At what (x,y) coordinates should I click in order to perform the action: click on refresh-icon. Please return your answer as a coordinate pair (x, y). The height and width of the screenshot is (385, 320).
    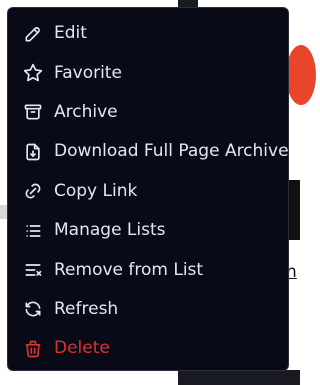
    Looking at the image, I should click on (33, 309).